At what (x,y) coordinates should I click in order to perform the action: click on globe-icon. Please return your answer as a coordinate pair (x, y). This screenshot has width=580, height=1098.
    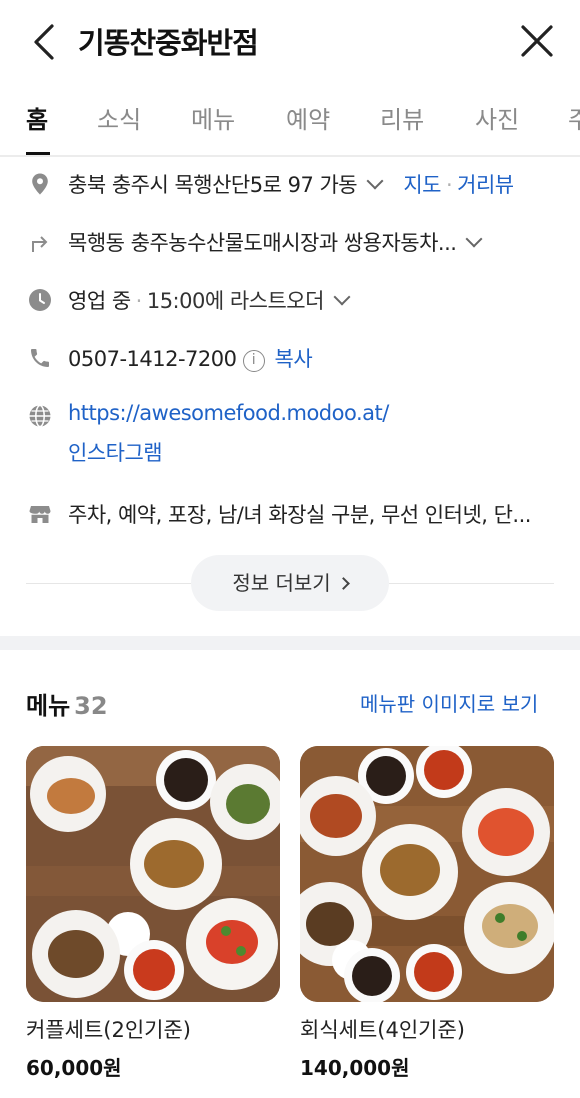
    Looking at the image, I should click on (40, 416).